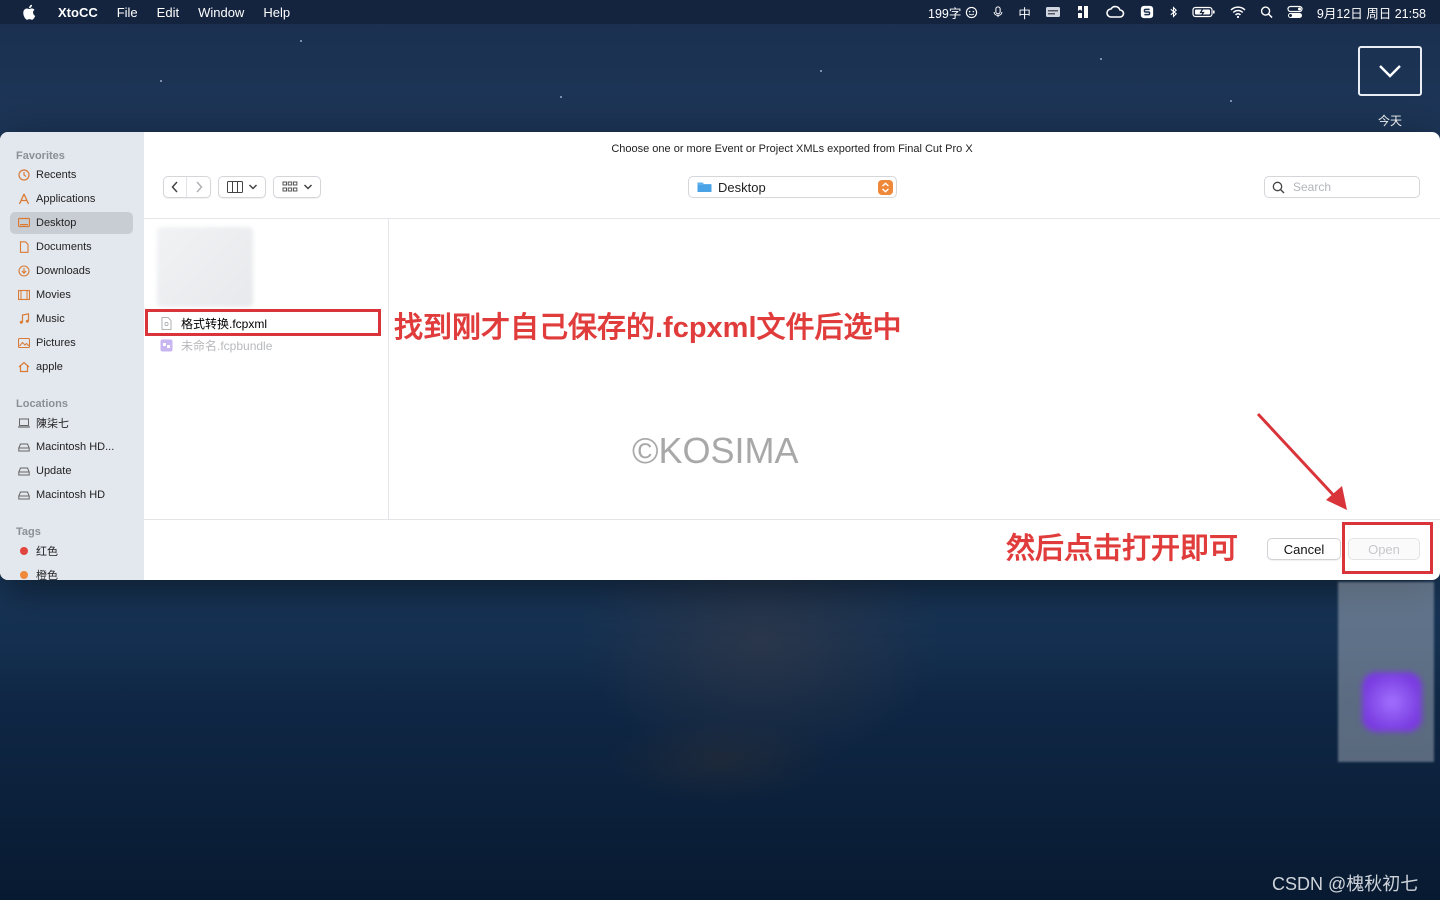  I want to click on fcpbundle-icon, so click(166, 345).